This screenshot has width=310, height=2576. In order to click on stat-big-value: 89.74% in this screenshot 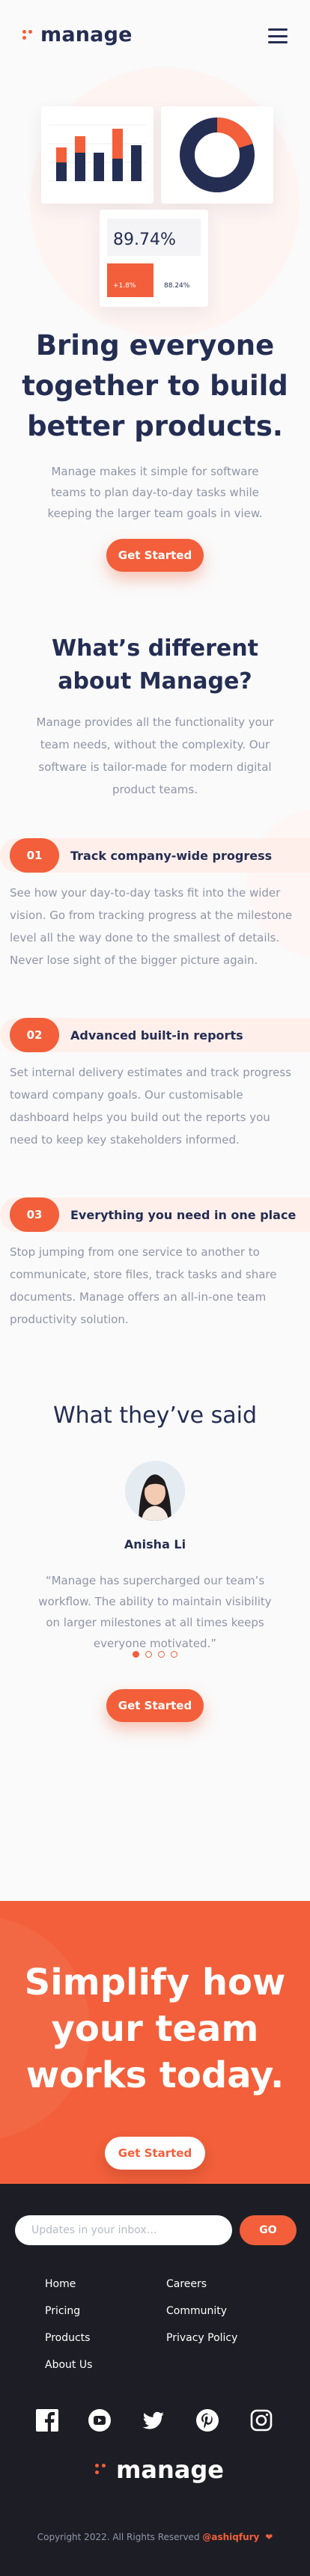, I will do `click(144, 240)`.